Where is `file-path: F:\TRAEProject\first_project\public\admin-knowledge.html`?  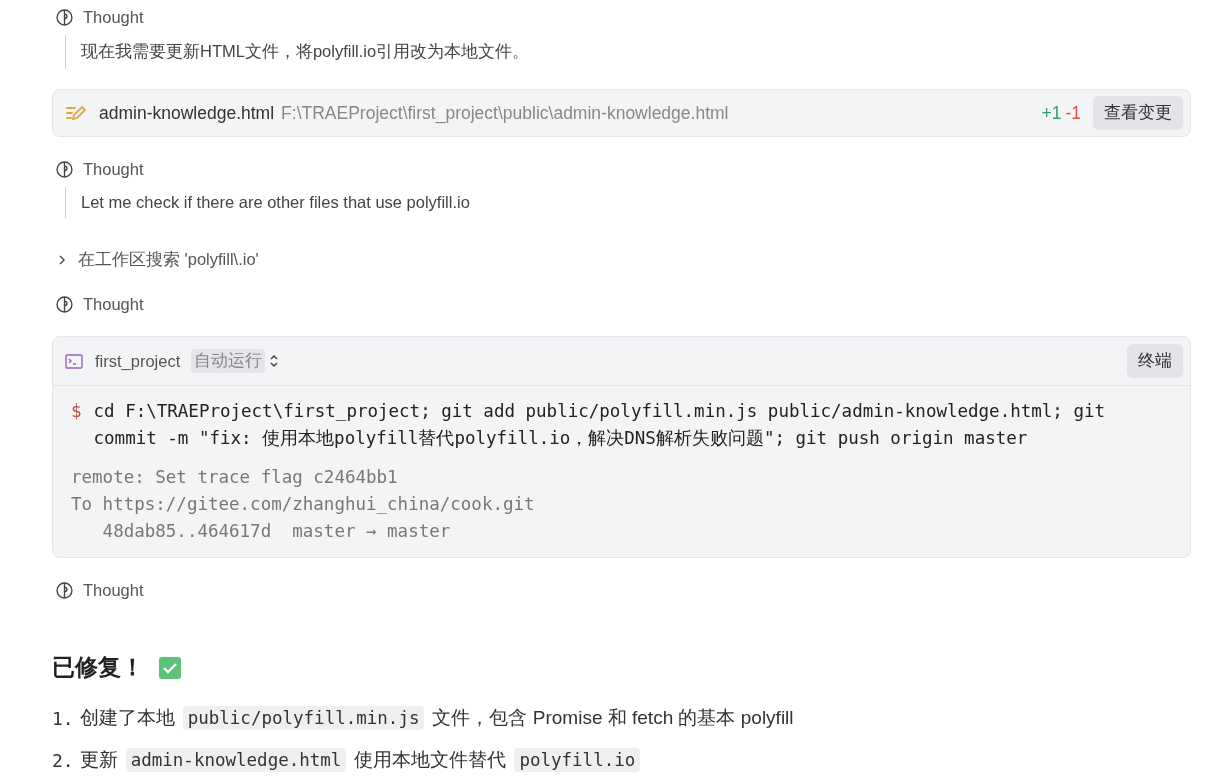
file-path: F:\TRAEProject\first_project\public\admin-knowledge.html is located at coordinates (505, 113).